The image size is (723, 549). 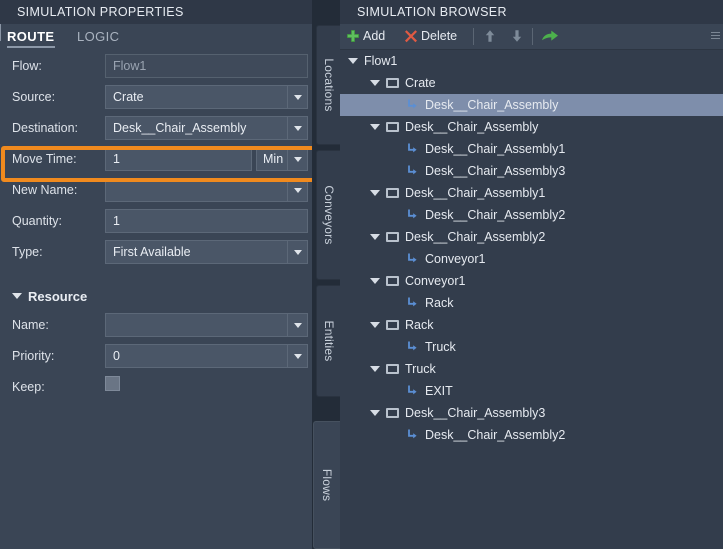 I want to click on move-up-button, so click(x=490, y=36).